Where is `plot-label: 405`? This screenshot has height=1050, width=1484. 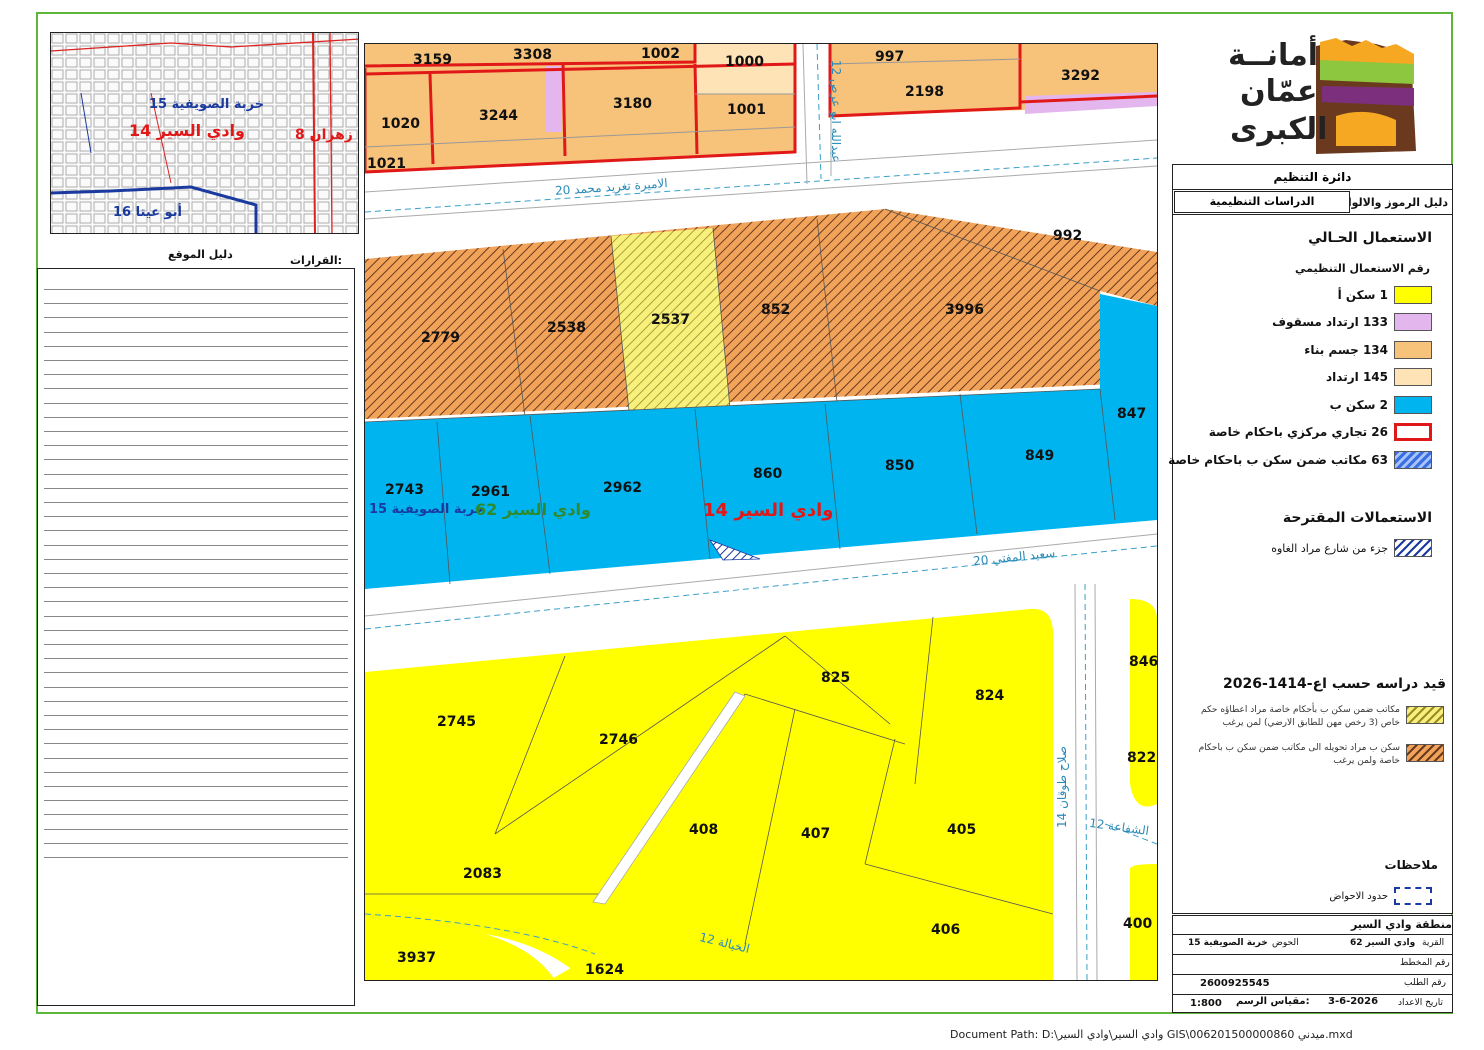 plot-label: 405 is located at coordinates (962, 830).